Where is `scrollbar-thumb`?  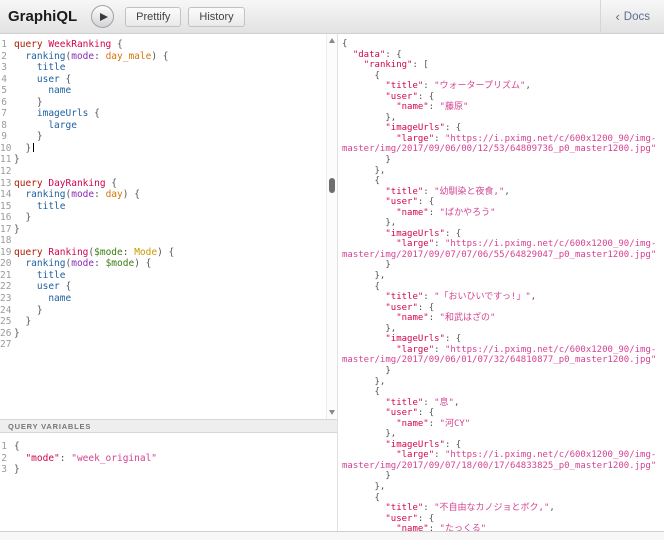 scrollbar-thumb is located at coordinates (332, 185).